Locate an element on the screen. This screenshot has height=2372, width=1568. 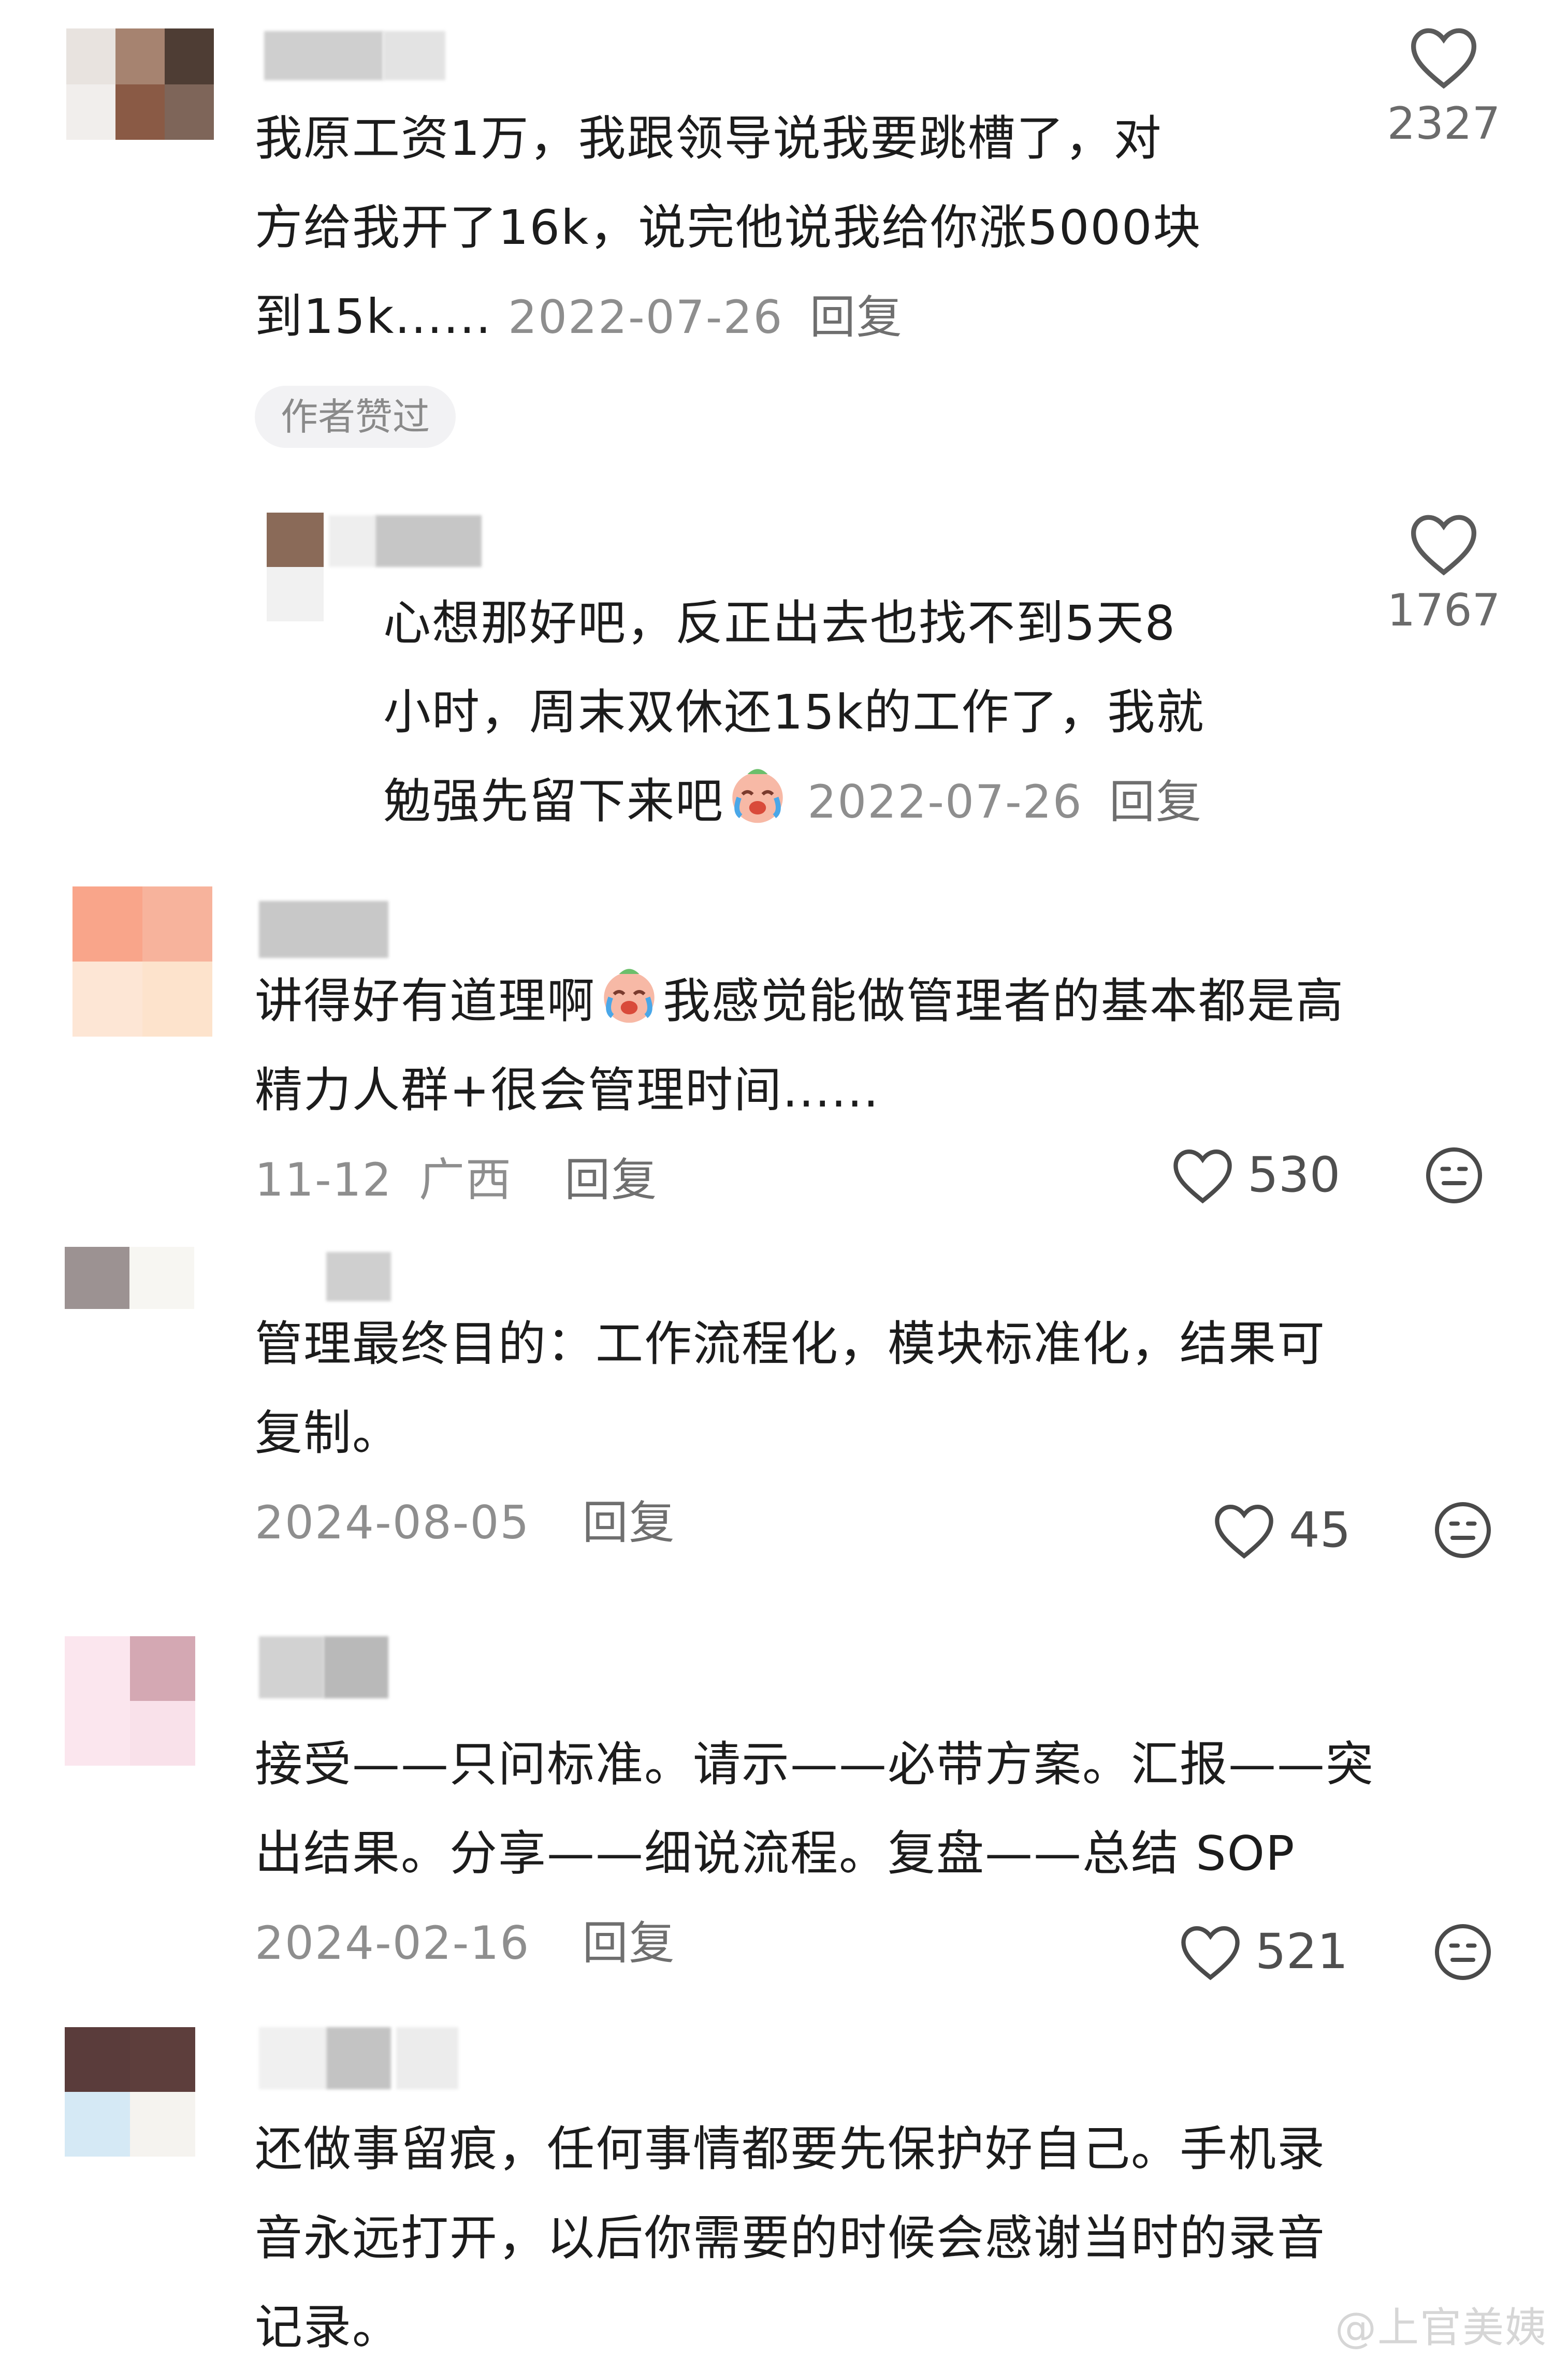
like-button: 2327 is located at coordinates (1443, 86).